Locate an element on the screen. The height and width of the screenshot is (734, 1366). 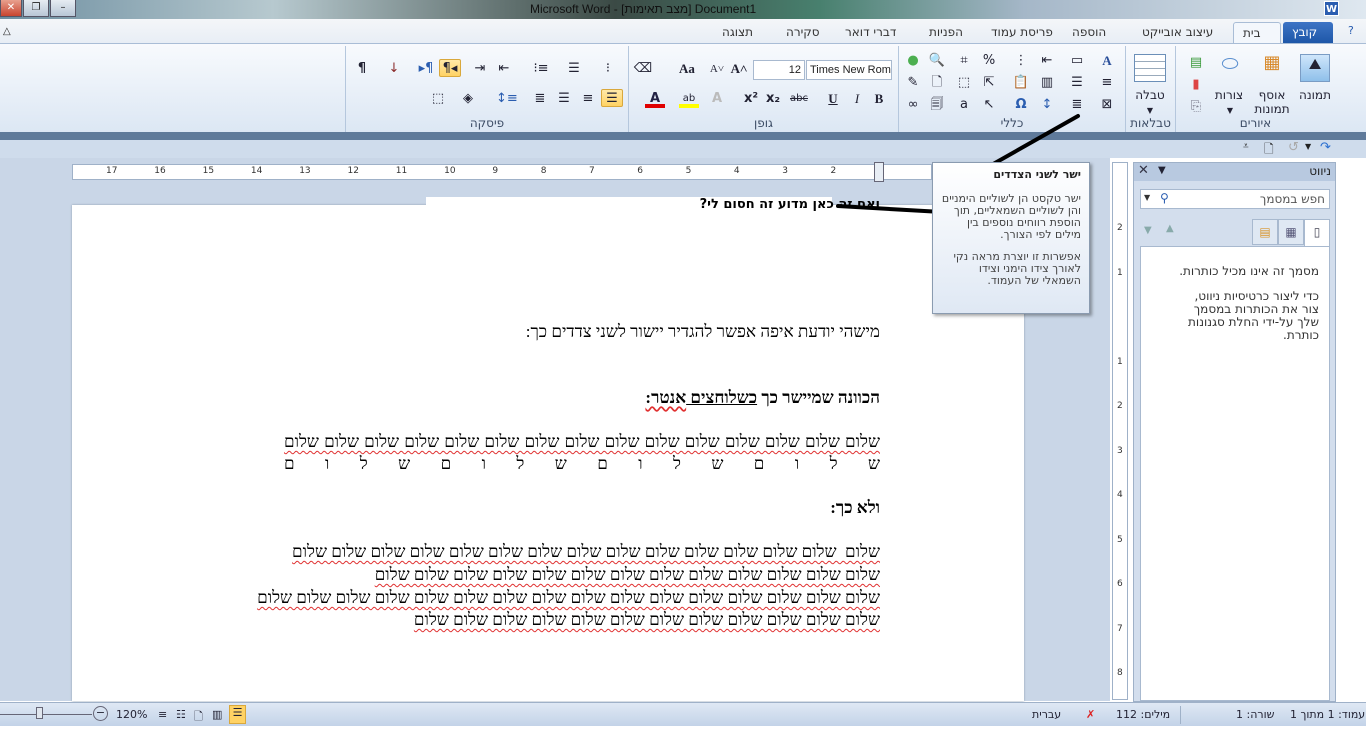
search-icon: ⚲ is located at coordinates (1164, 198).